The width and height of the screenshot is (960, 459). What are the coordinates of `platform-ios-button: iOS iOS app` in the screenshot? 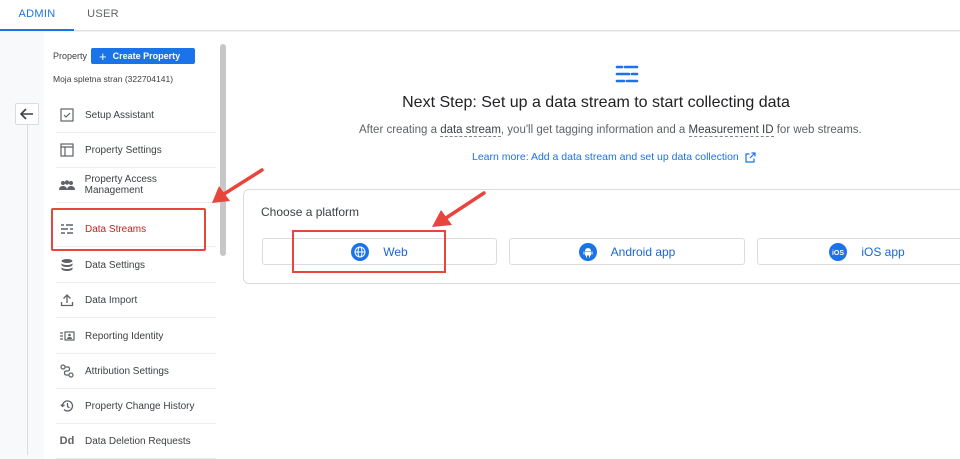 It's located at (858, 251).